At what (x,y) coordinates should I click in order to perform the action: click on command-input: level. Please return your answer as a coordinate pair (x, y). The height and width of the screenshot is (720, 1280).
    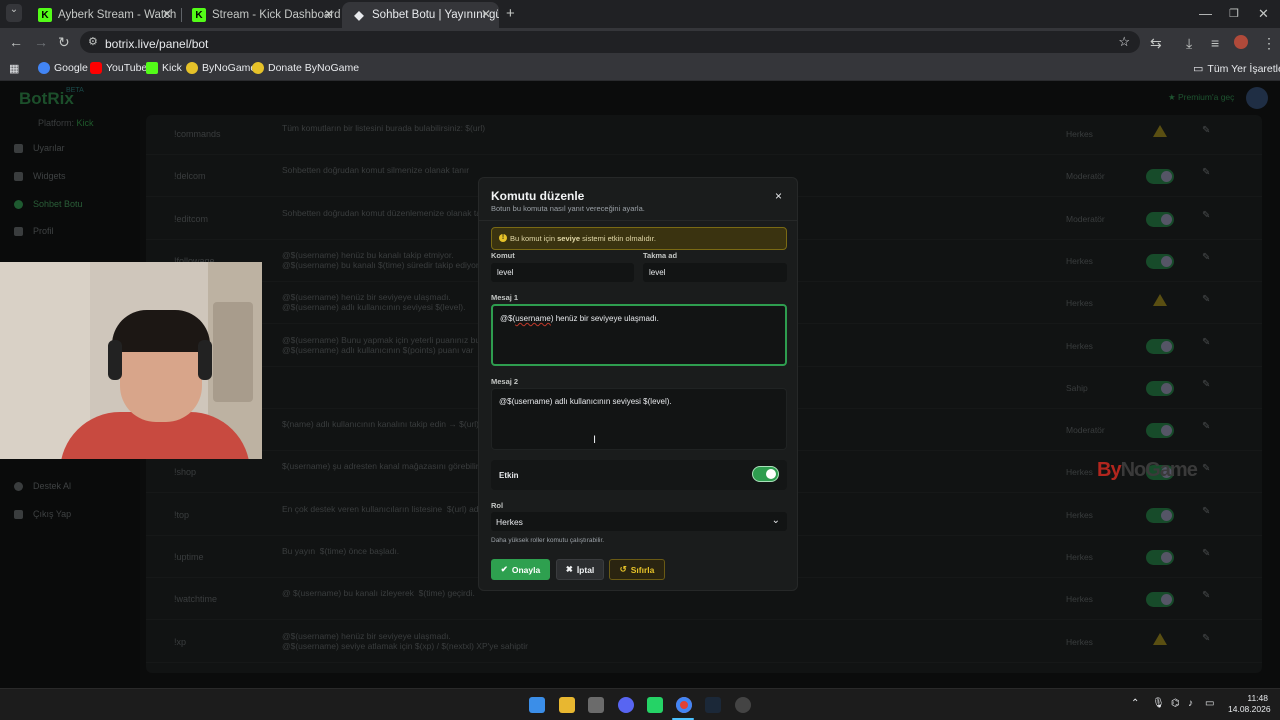
    Looking at the image, I should click on (562, 272).